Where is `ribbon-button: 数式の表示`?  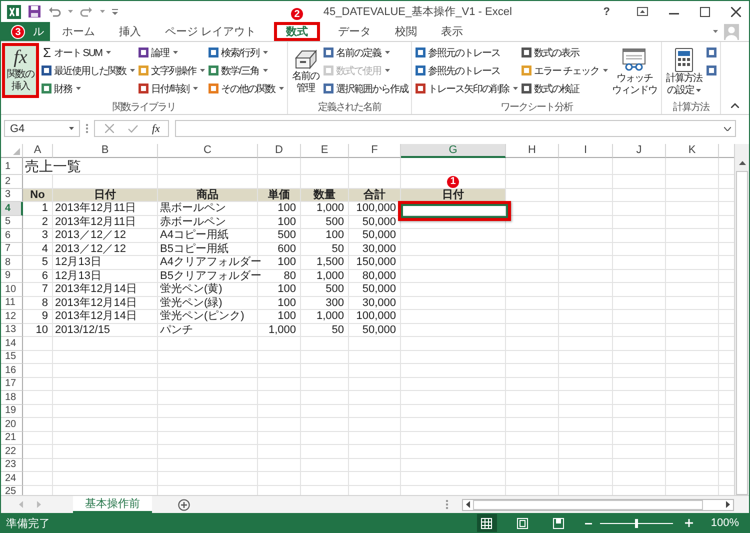
ribbon-button: 数式の表示 is located at coordinates (564, 52).